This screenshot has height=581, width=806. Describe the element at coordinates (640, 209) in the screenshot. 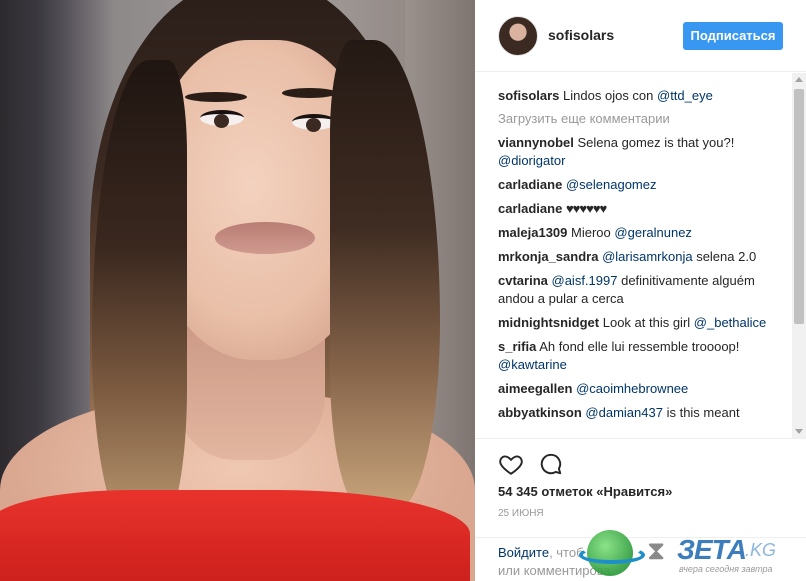

I see `comment-item: carladiane ♥♥♥♥♥♥` at that location.